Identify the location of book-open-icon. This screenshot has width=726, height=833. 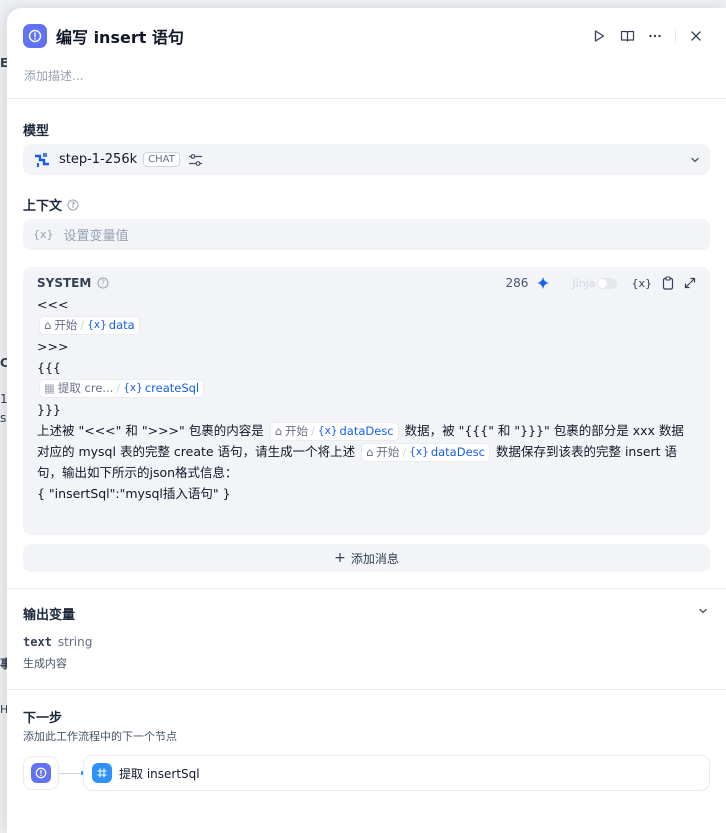
(627, 36).